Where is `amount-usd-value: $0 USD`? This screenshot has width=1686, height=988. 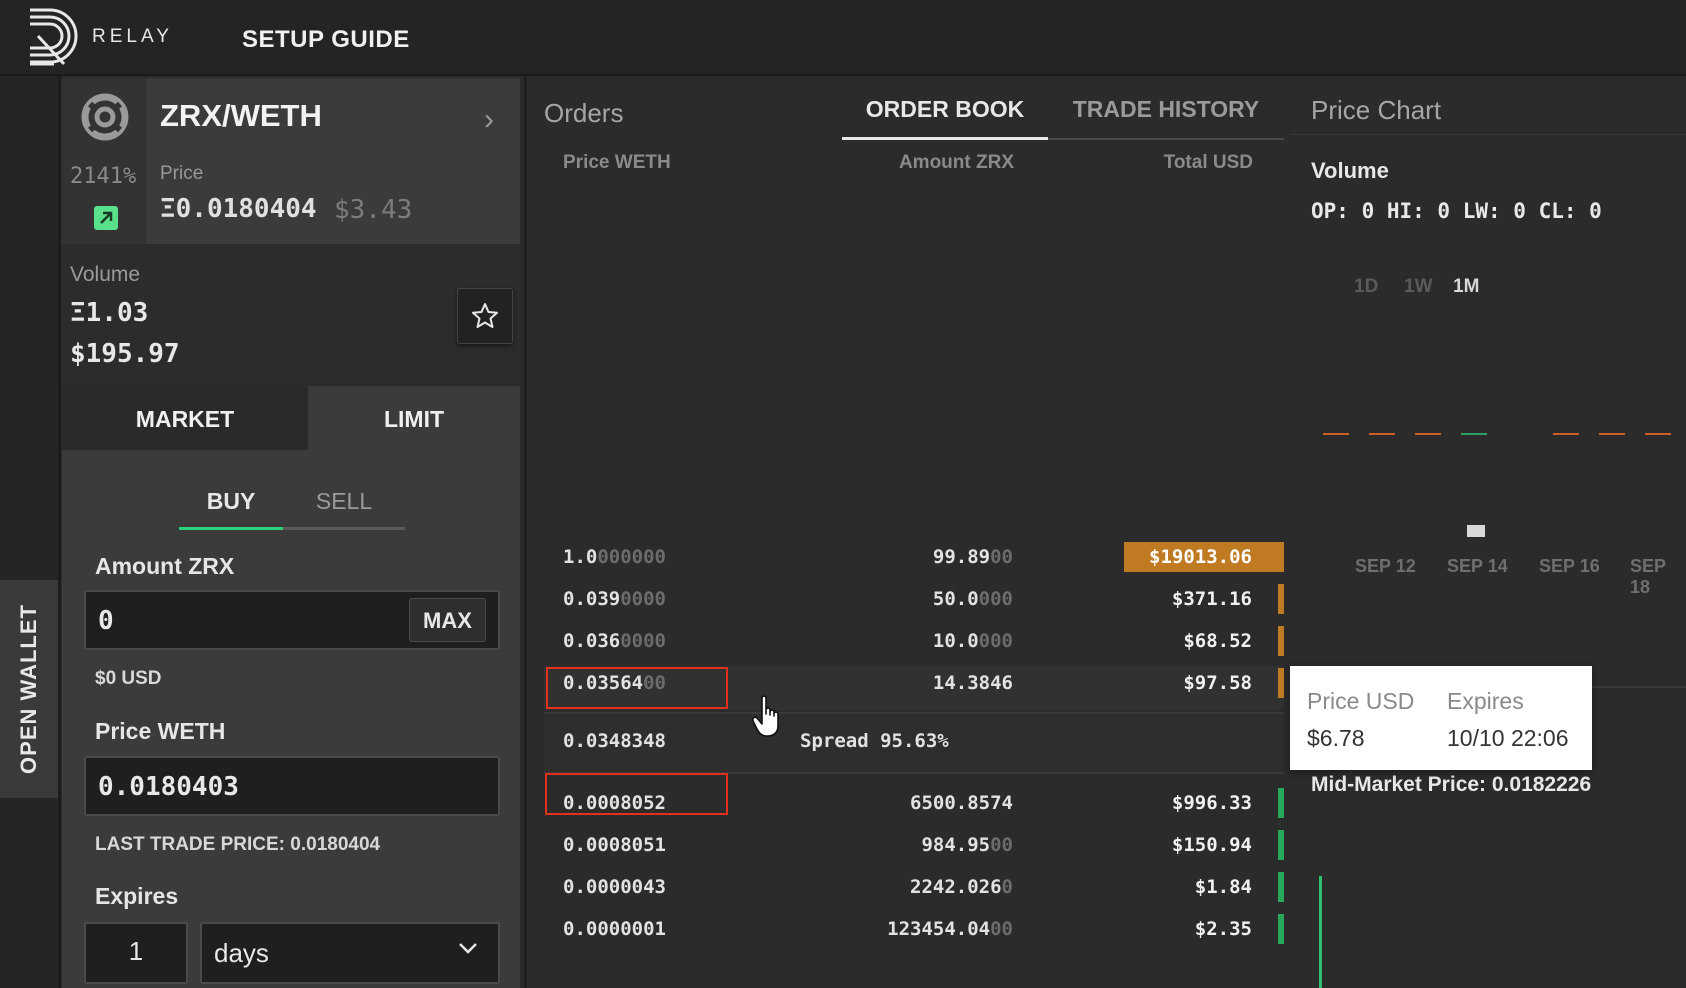
amount-usd-value: $0 USD is located at coordinates (128, 678).